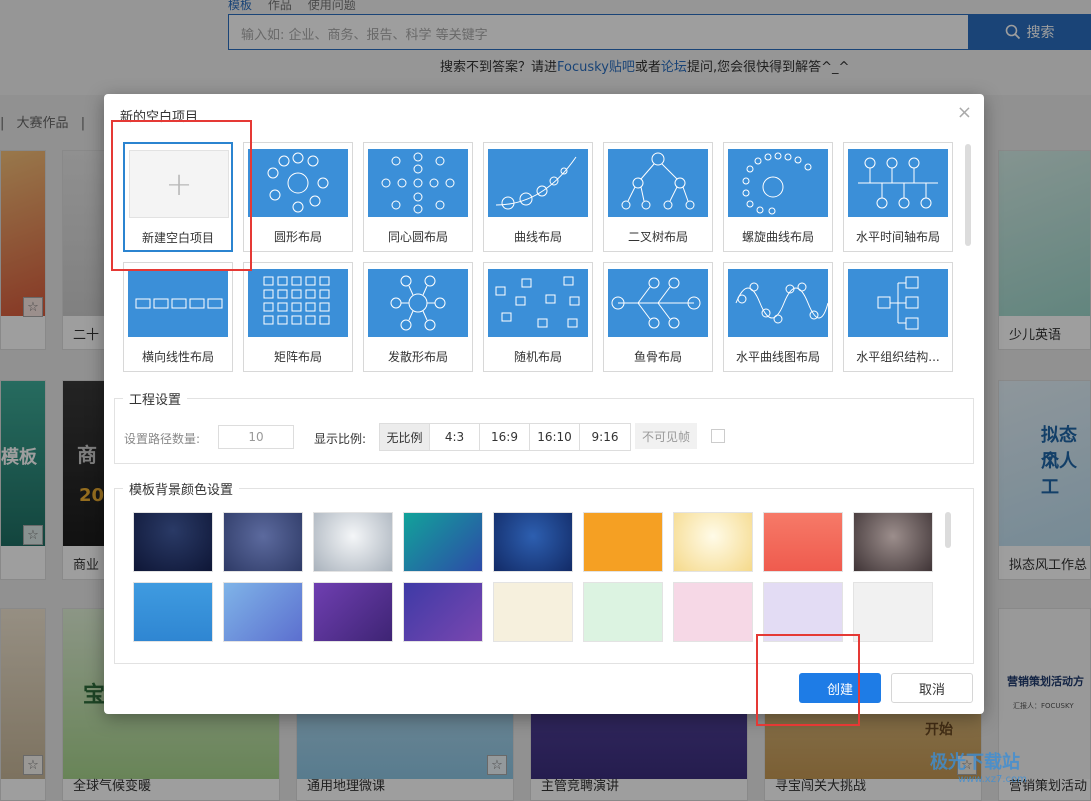 The height and width of the screenshot is (801, 1091). What do you see at coordinates (992, 779) in the screenshot?
I see `watermark-url: www.xz7.com` at bounding box center [992, 779].